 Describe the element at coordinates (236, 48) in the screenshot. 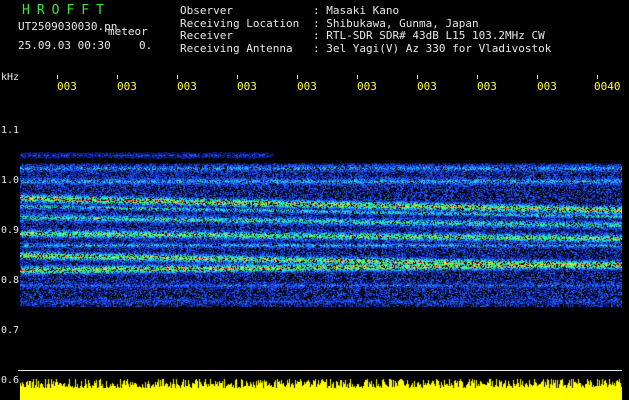

I see `info-label-antenna: Receiving Antenna` at that location.